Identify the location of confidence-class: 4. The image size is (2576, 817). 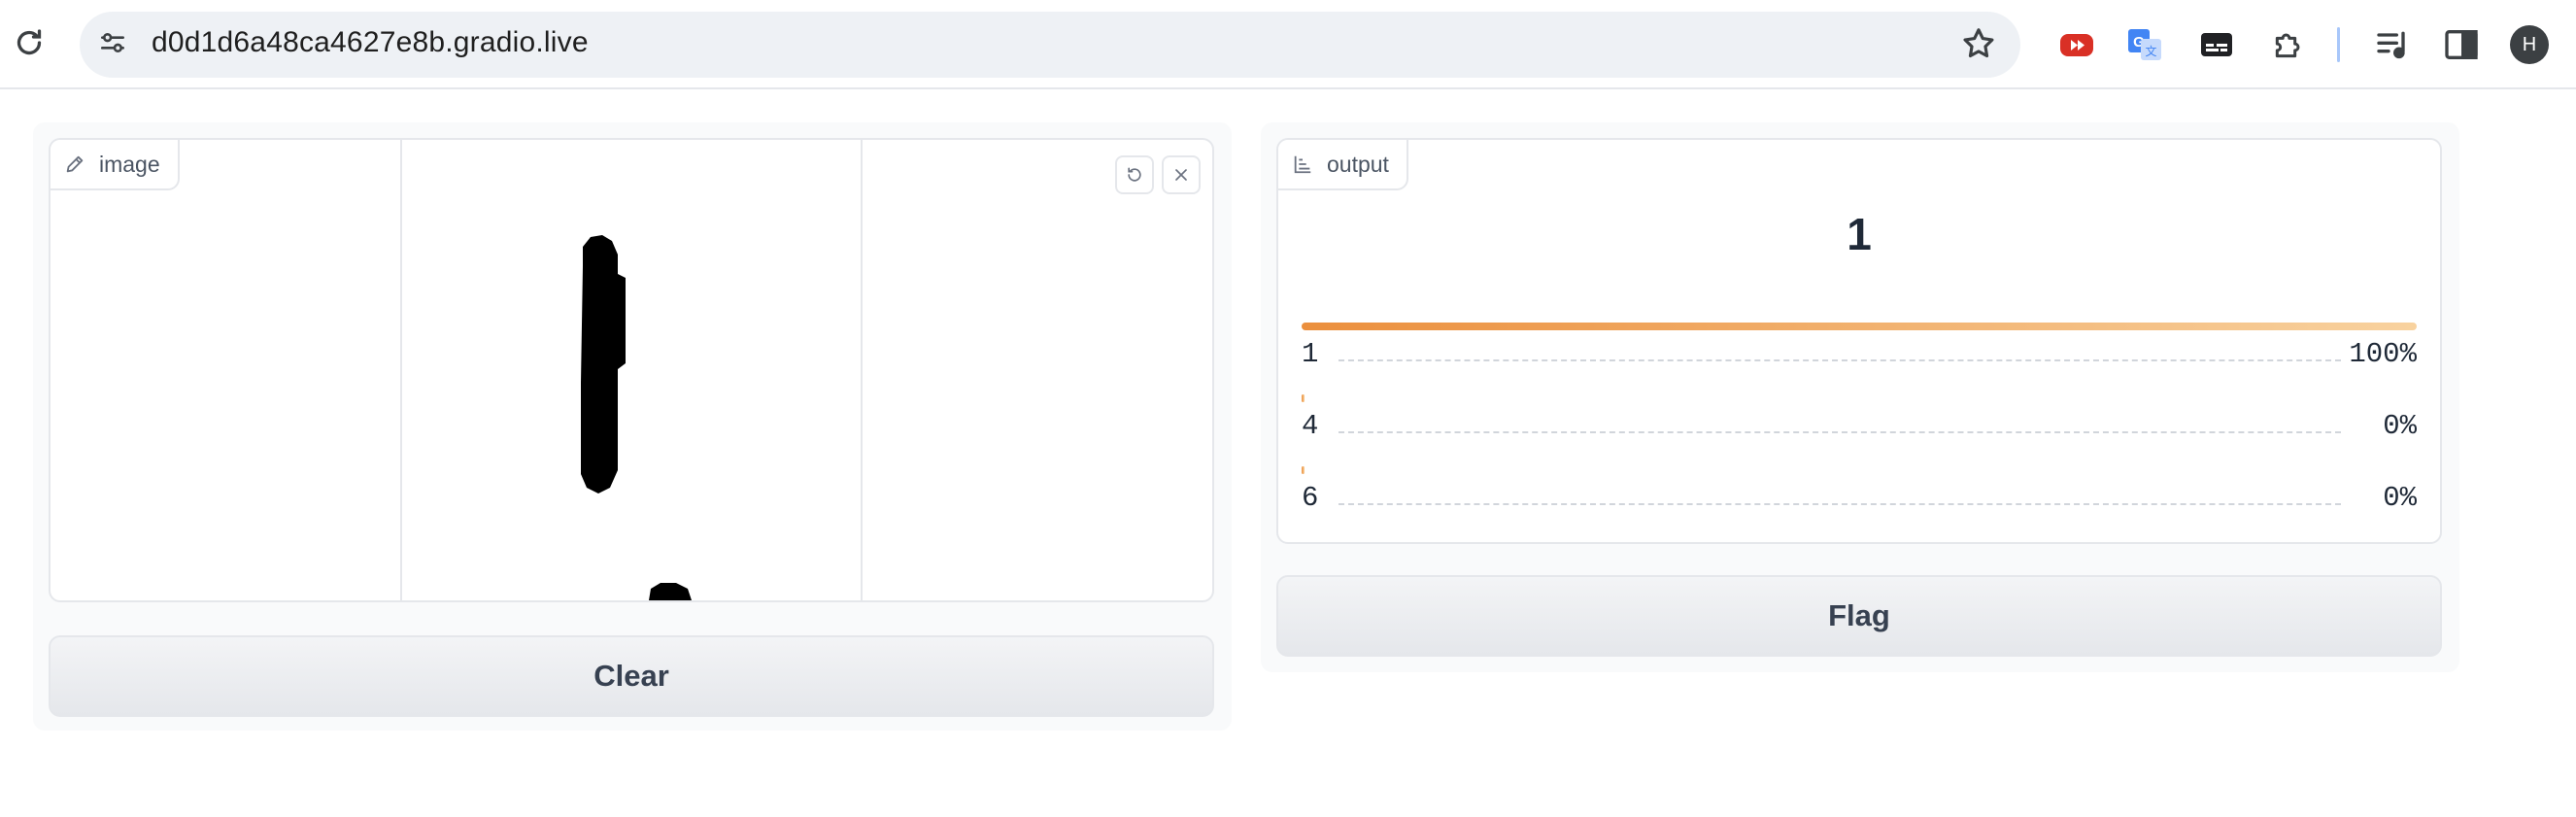
(1310, 426).